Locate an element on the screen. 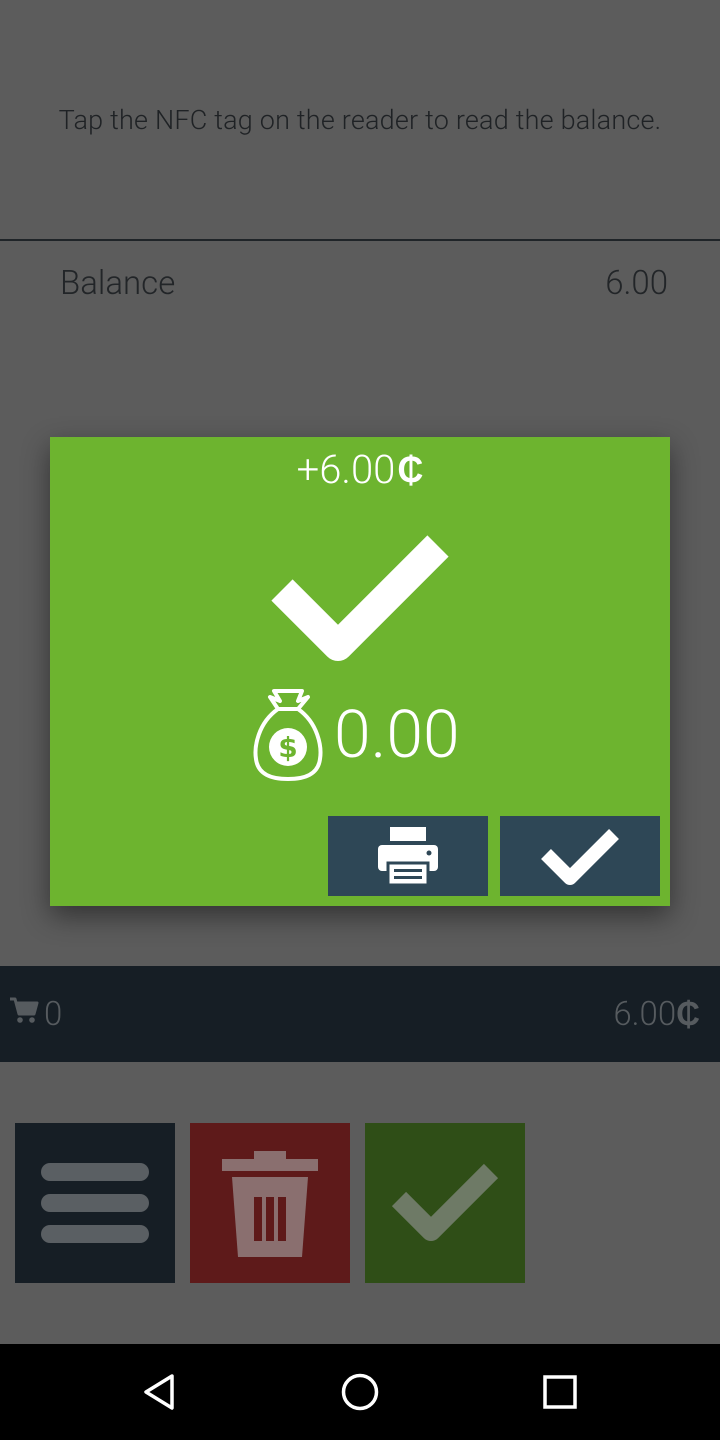  nav-back-button is located at coordinates (160, 1392).